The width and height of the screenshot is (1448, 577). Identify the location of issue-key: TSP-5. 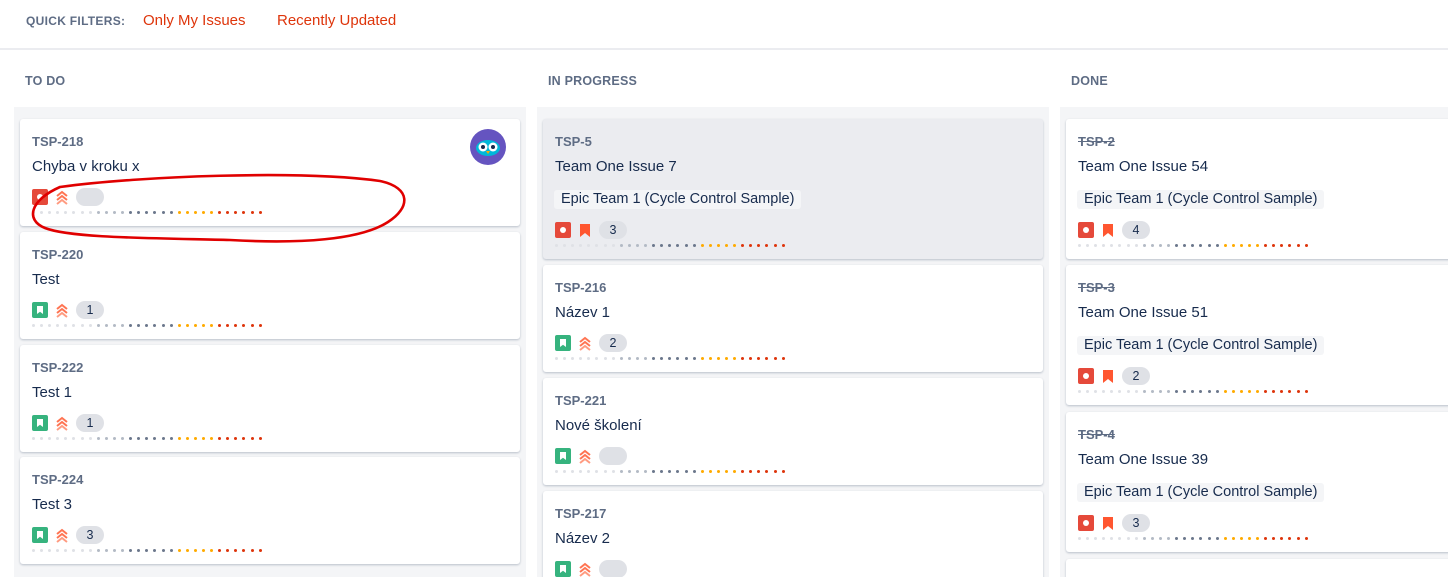
(573, 141).